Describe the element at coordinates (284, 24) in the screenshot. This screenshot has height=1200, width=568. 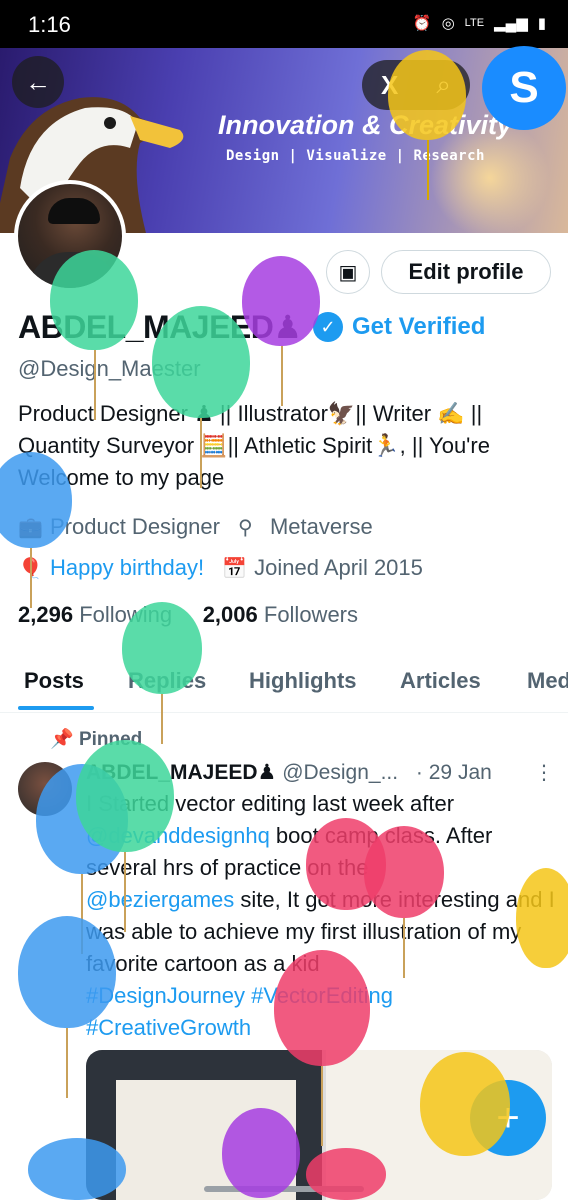
I see `status-bar: 1:16 ⏰ ◎ LTE ▂▄▆ ▮` at that location.